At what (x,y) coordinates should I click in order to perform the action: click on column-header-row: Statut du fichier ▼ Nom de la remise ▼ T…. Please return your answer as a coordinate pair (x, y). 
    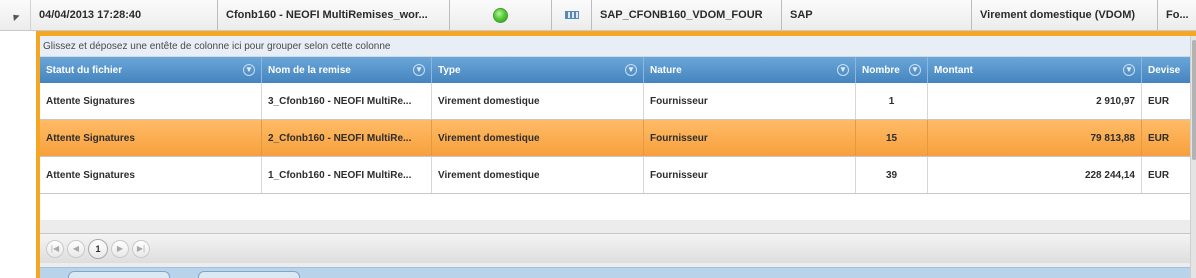
    Looking at the image, I should click on (618, 70).